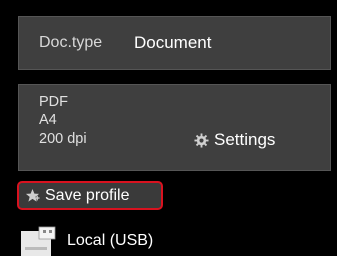 Image resolution: width=337 pixels, height=256 pixels. I want to click on destination-label: Local (USB), so click(110, 240).